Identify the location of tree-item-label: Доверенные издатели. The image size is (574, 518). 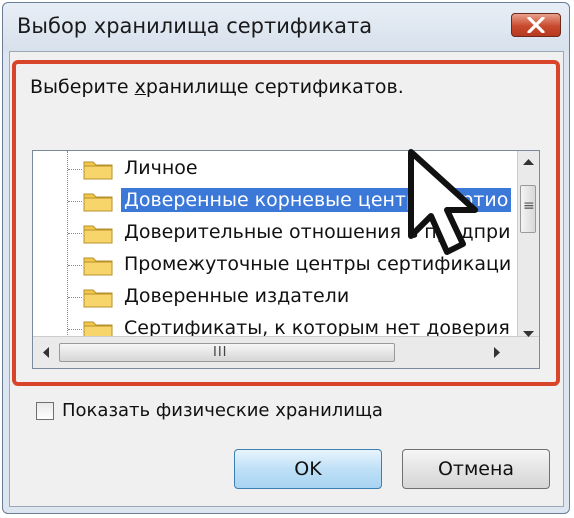
(237, 296).